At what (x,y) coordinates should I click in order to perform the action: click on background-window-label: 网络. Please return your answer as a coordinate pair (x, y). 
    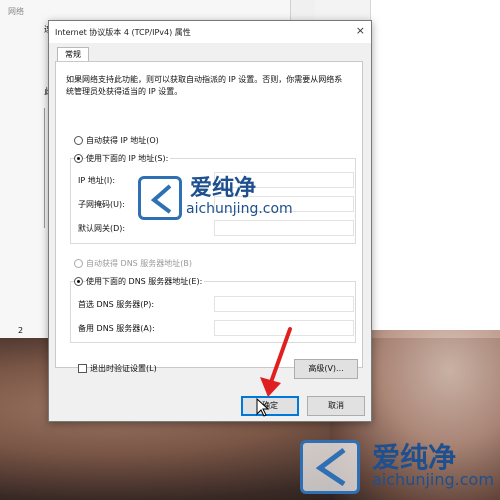
    Looking at the image, I should click on (16, 11).